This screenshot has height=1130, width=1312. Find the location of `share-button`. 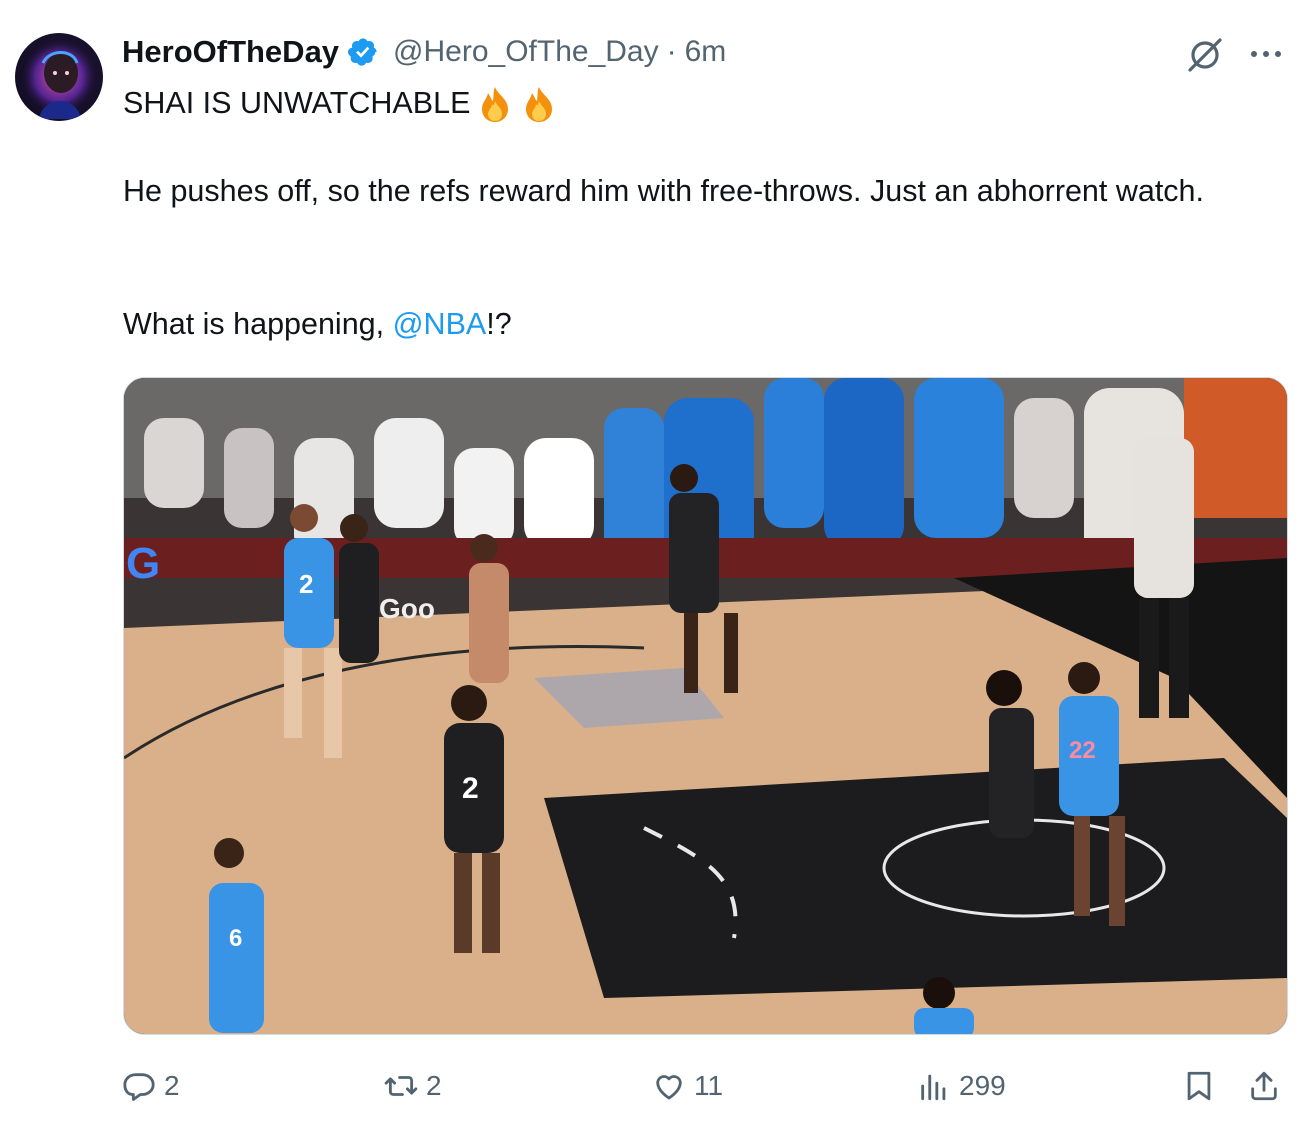

share-button is located at coordinates (1264, 1086).